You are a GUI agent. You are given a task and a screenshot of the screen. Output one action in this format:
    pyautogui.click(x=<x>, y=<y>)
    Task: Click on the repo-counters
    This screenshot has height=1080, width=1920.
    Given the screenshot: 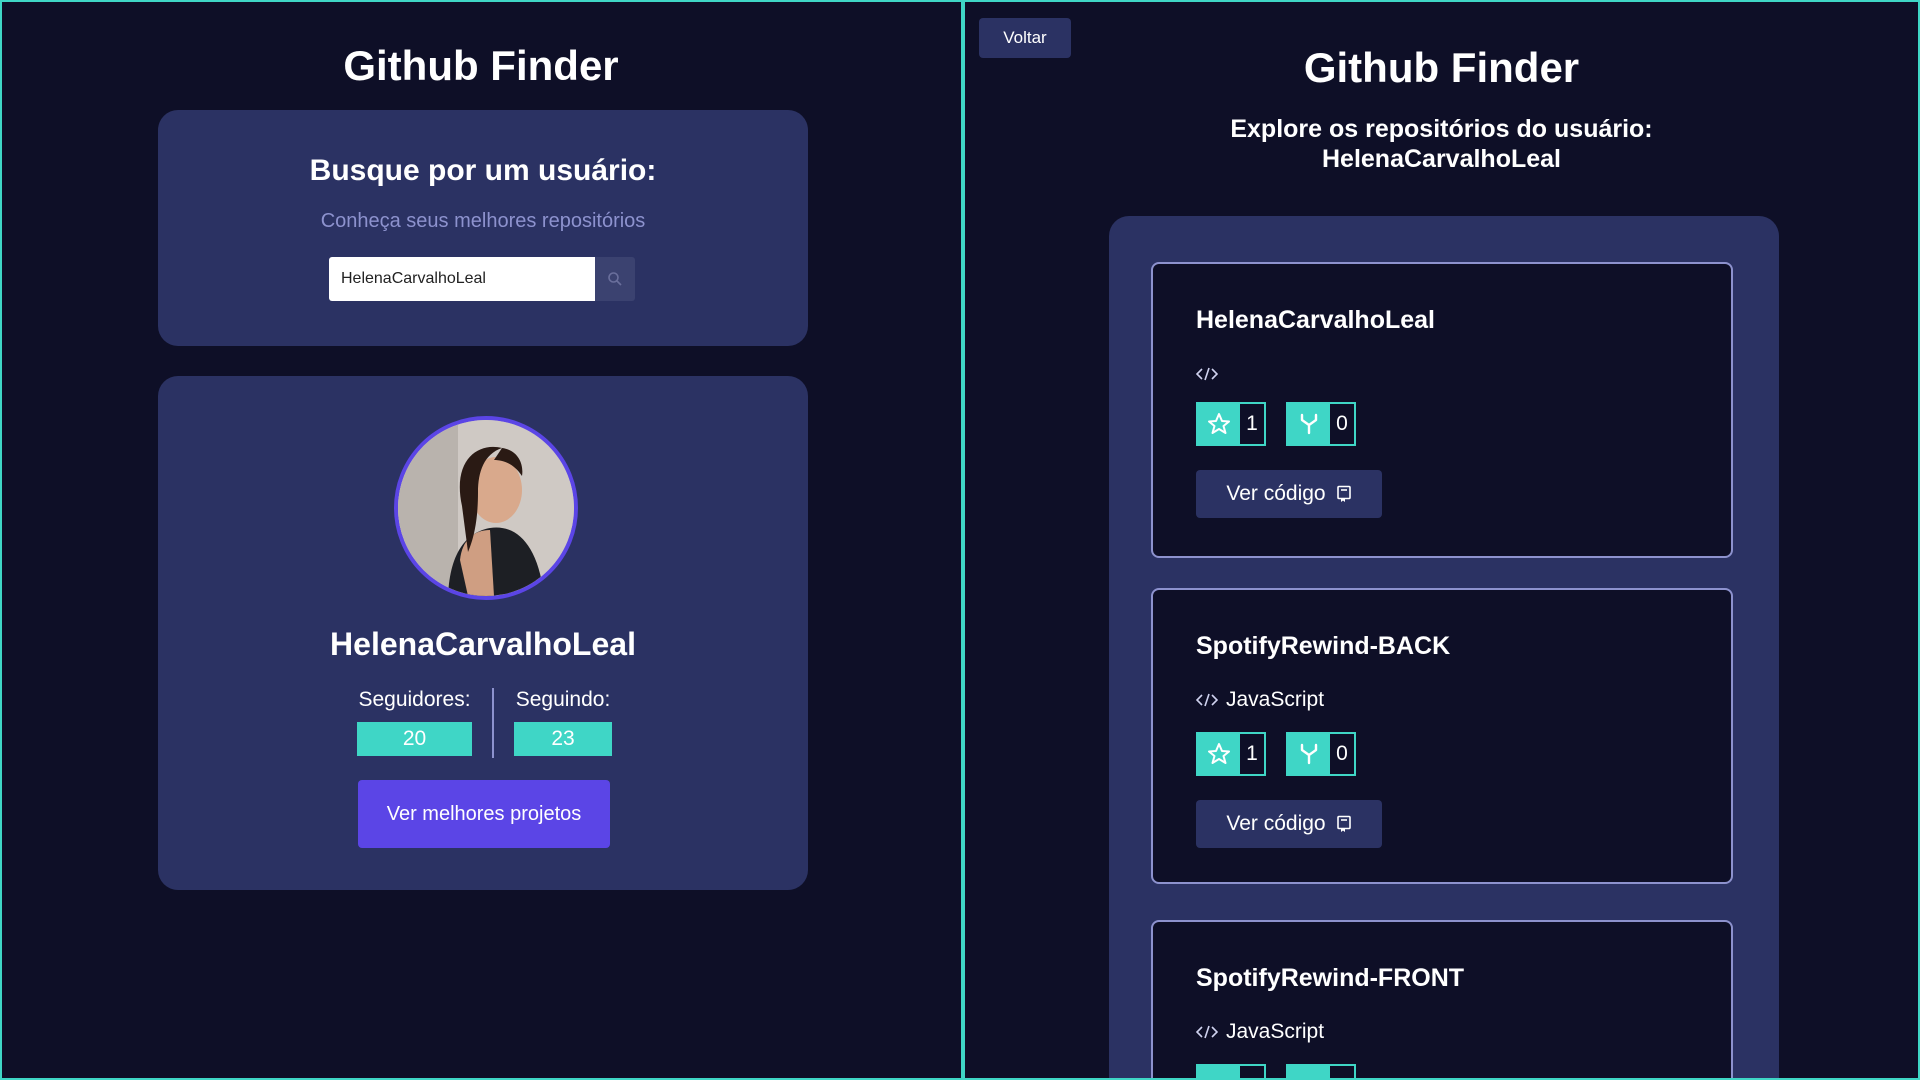 What is the action you would take?
    pyautogui.click(x=1286, y=1071)
    